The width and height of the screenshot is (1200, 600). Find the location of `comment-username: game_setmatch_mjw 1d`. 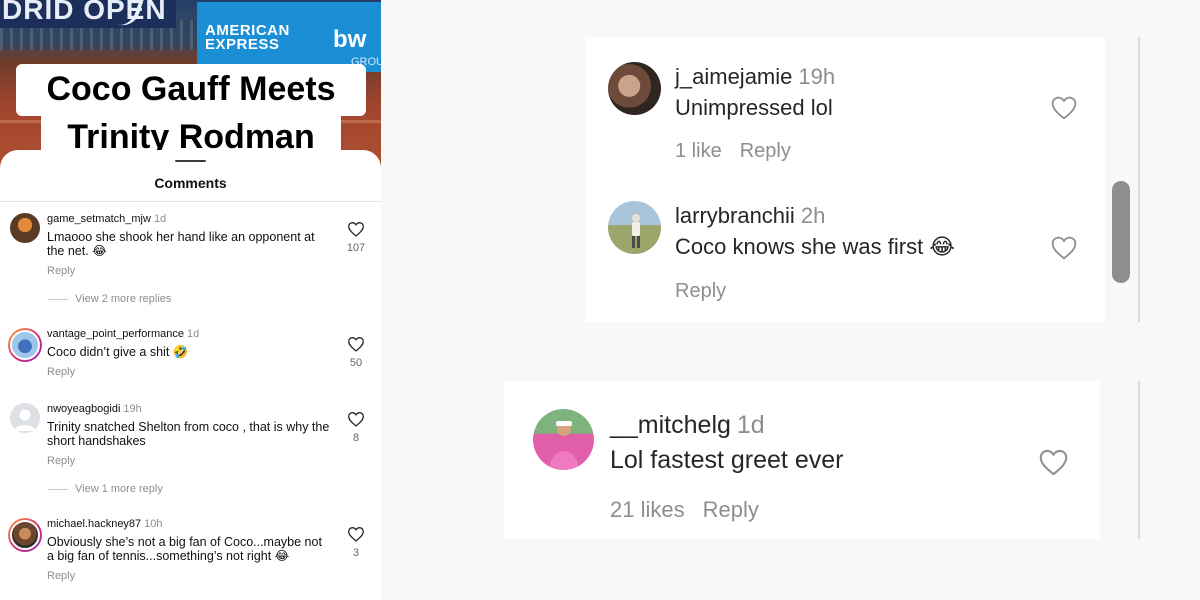

comment-username: game_setmatch_mjw 1d is located at coordinates (106, 219).